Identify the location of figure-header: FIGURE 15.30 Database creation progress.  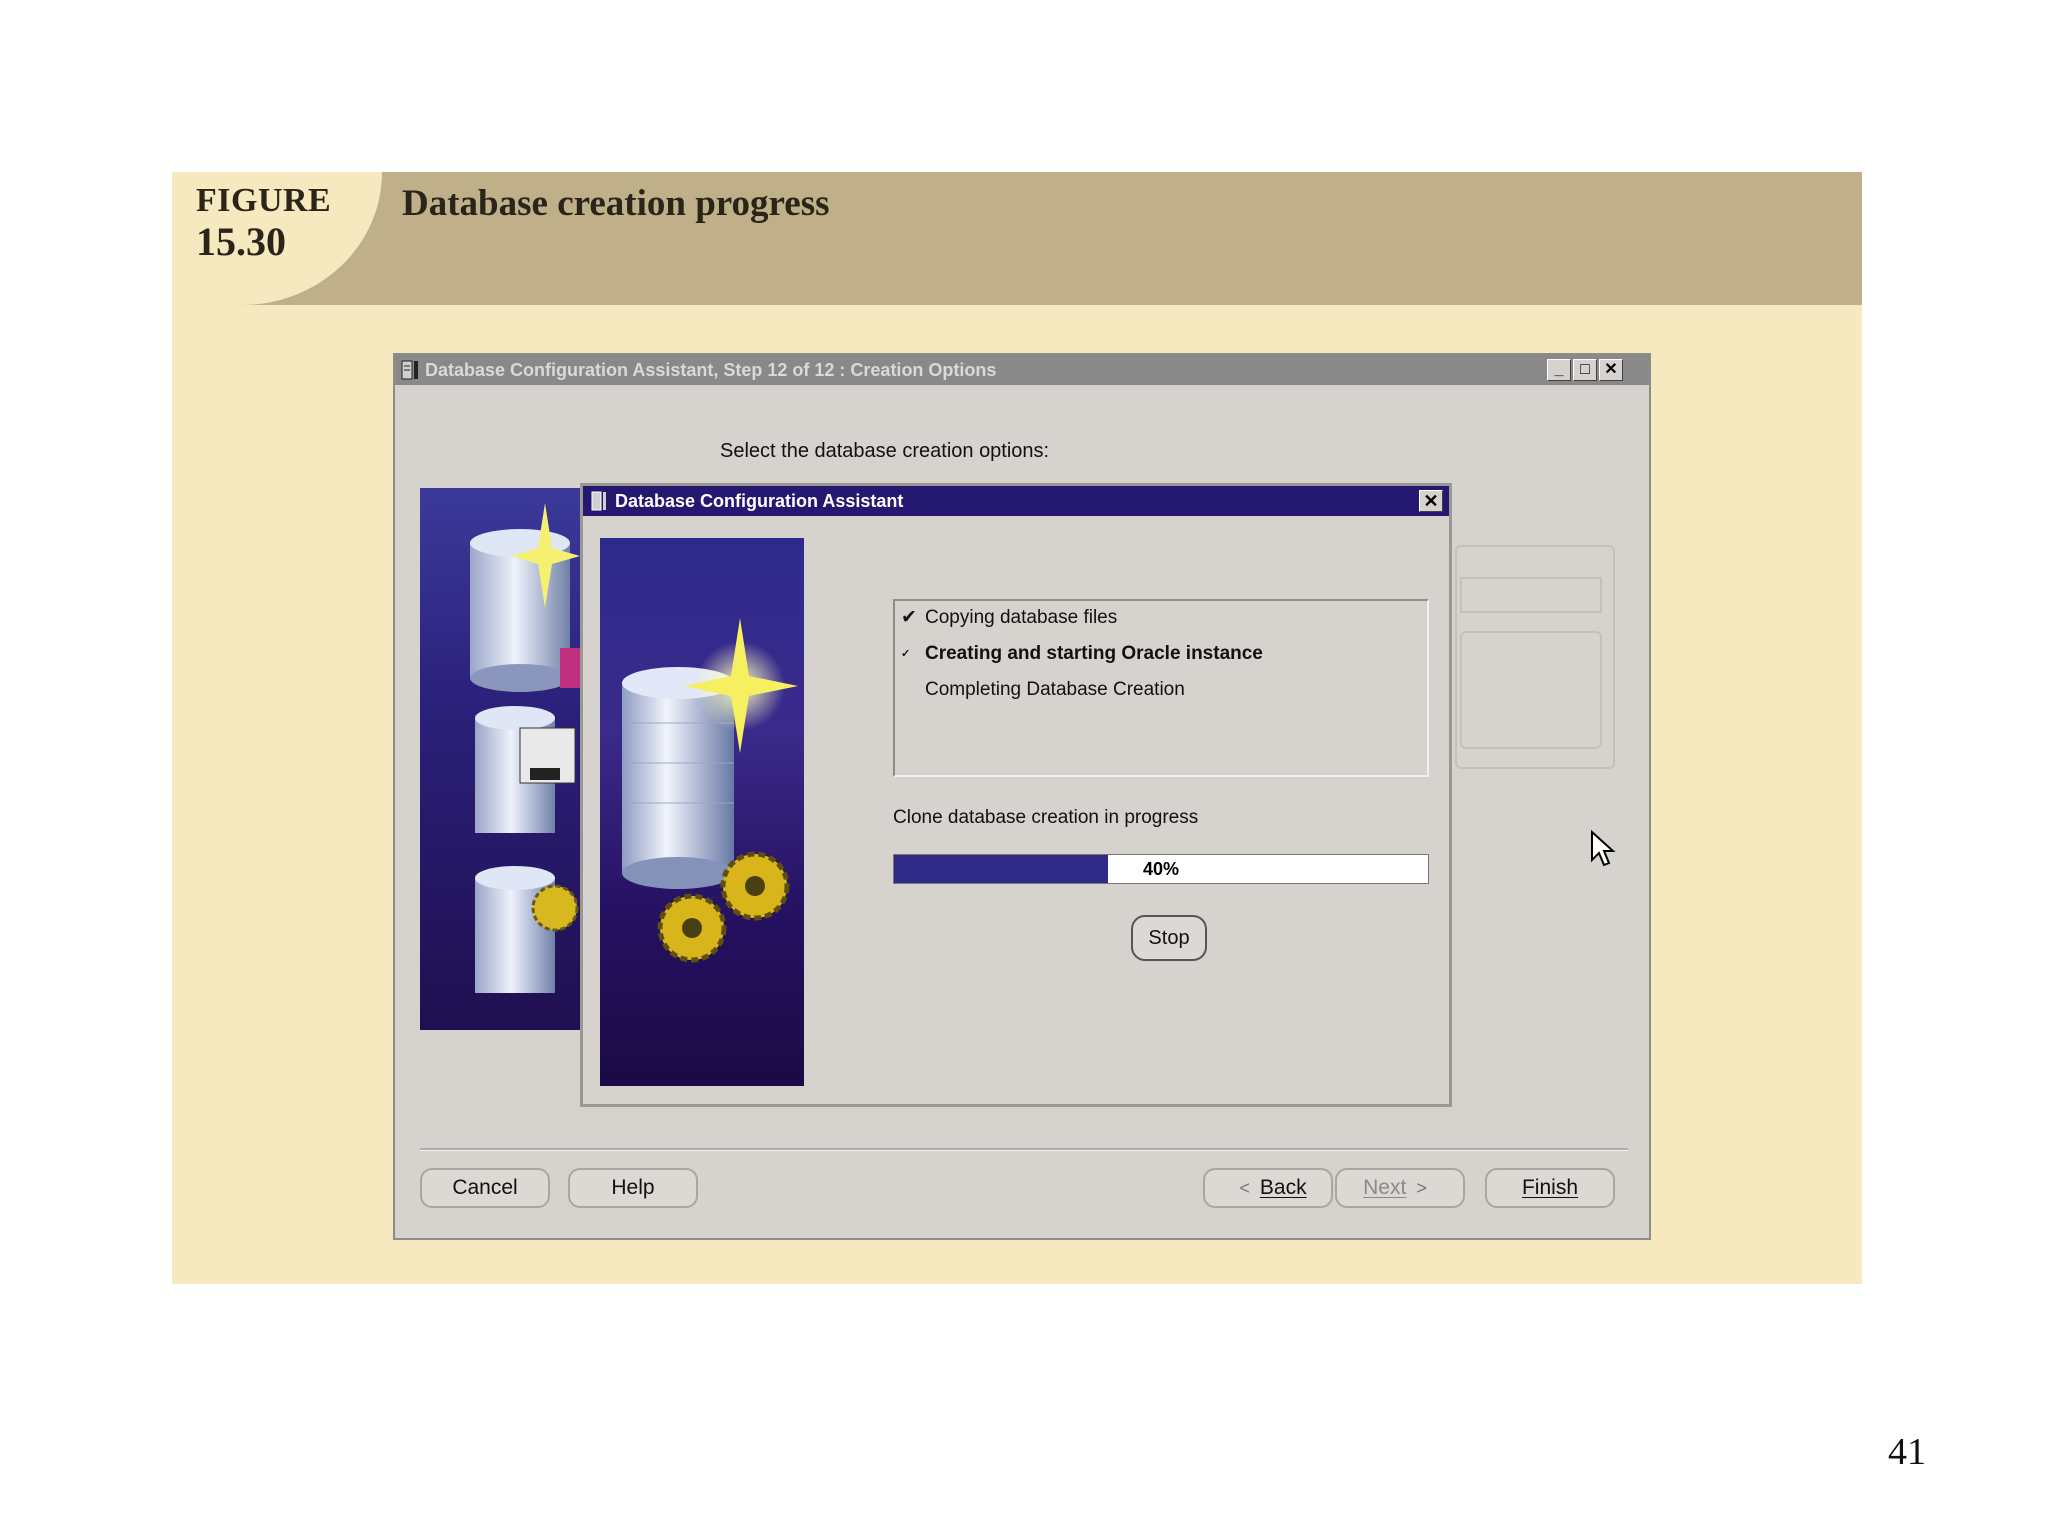
(1017, 238).